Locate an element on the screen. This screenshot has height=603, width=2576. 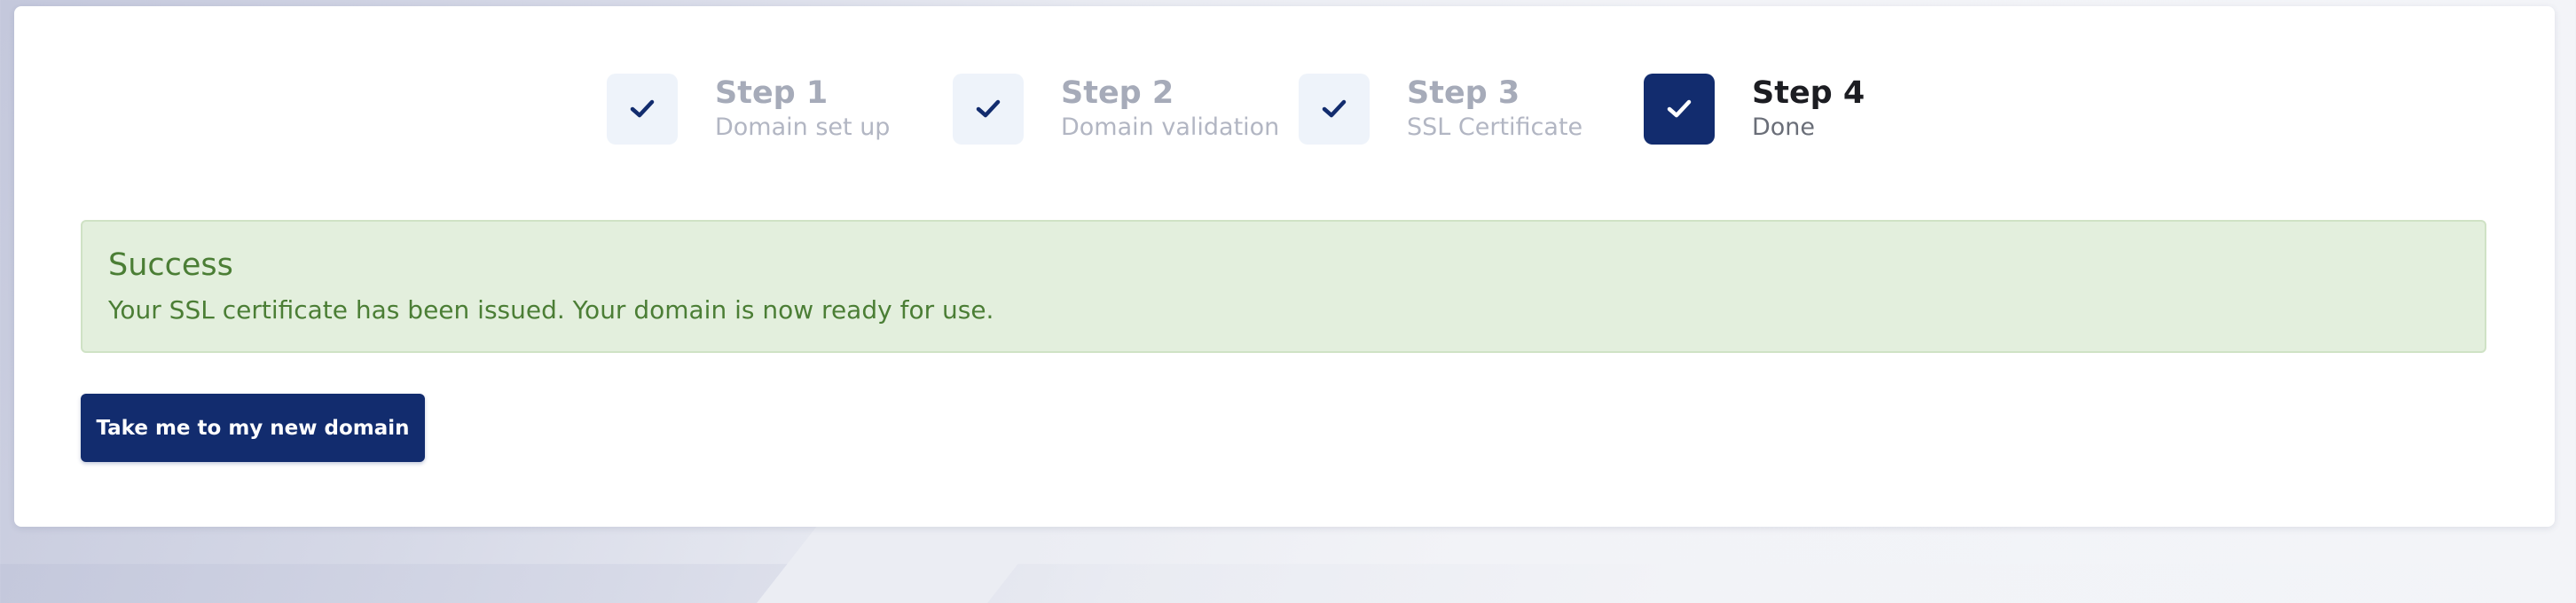
step-4: Step 4 Done is located at coordinates (1754, 109).